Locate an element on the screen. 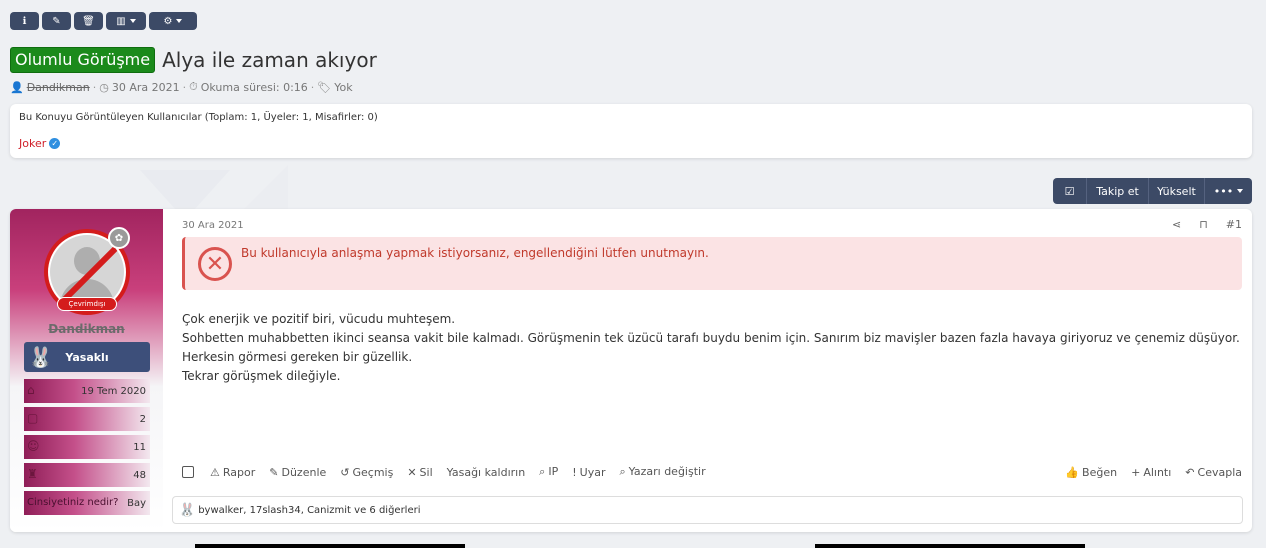 The height and width of the screenshot is (548, 1266). history-link: ↺ Geçmiş is located at coordinates (366, 472).